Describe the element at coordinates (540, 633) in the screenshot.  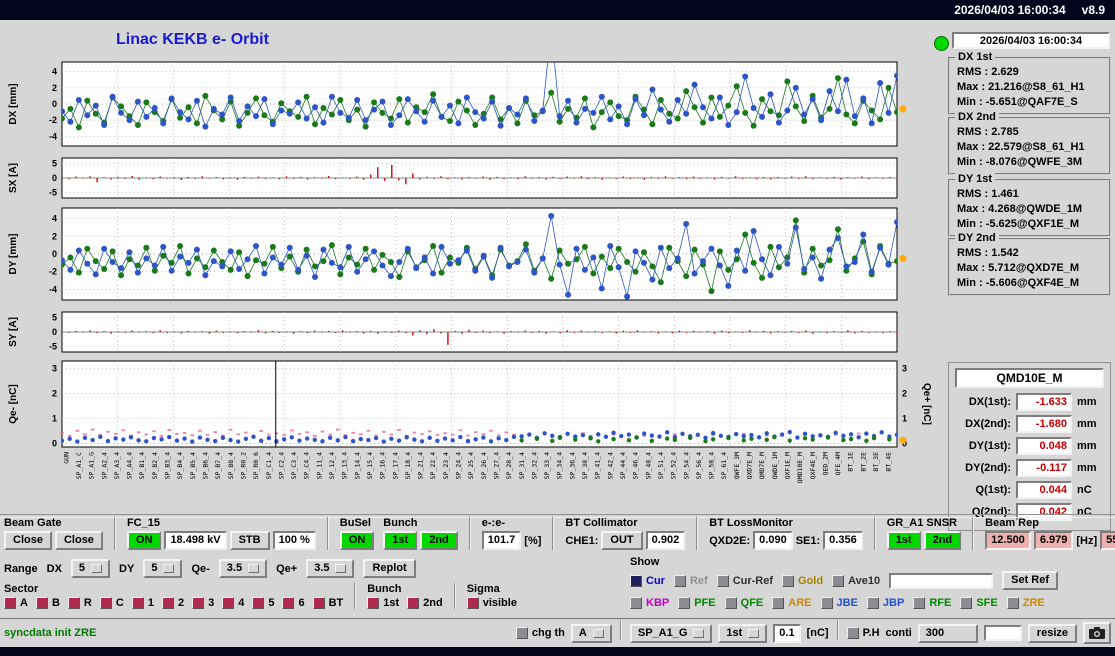
I see `chg-th-checkbox: chg th` at that location.